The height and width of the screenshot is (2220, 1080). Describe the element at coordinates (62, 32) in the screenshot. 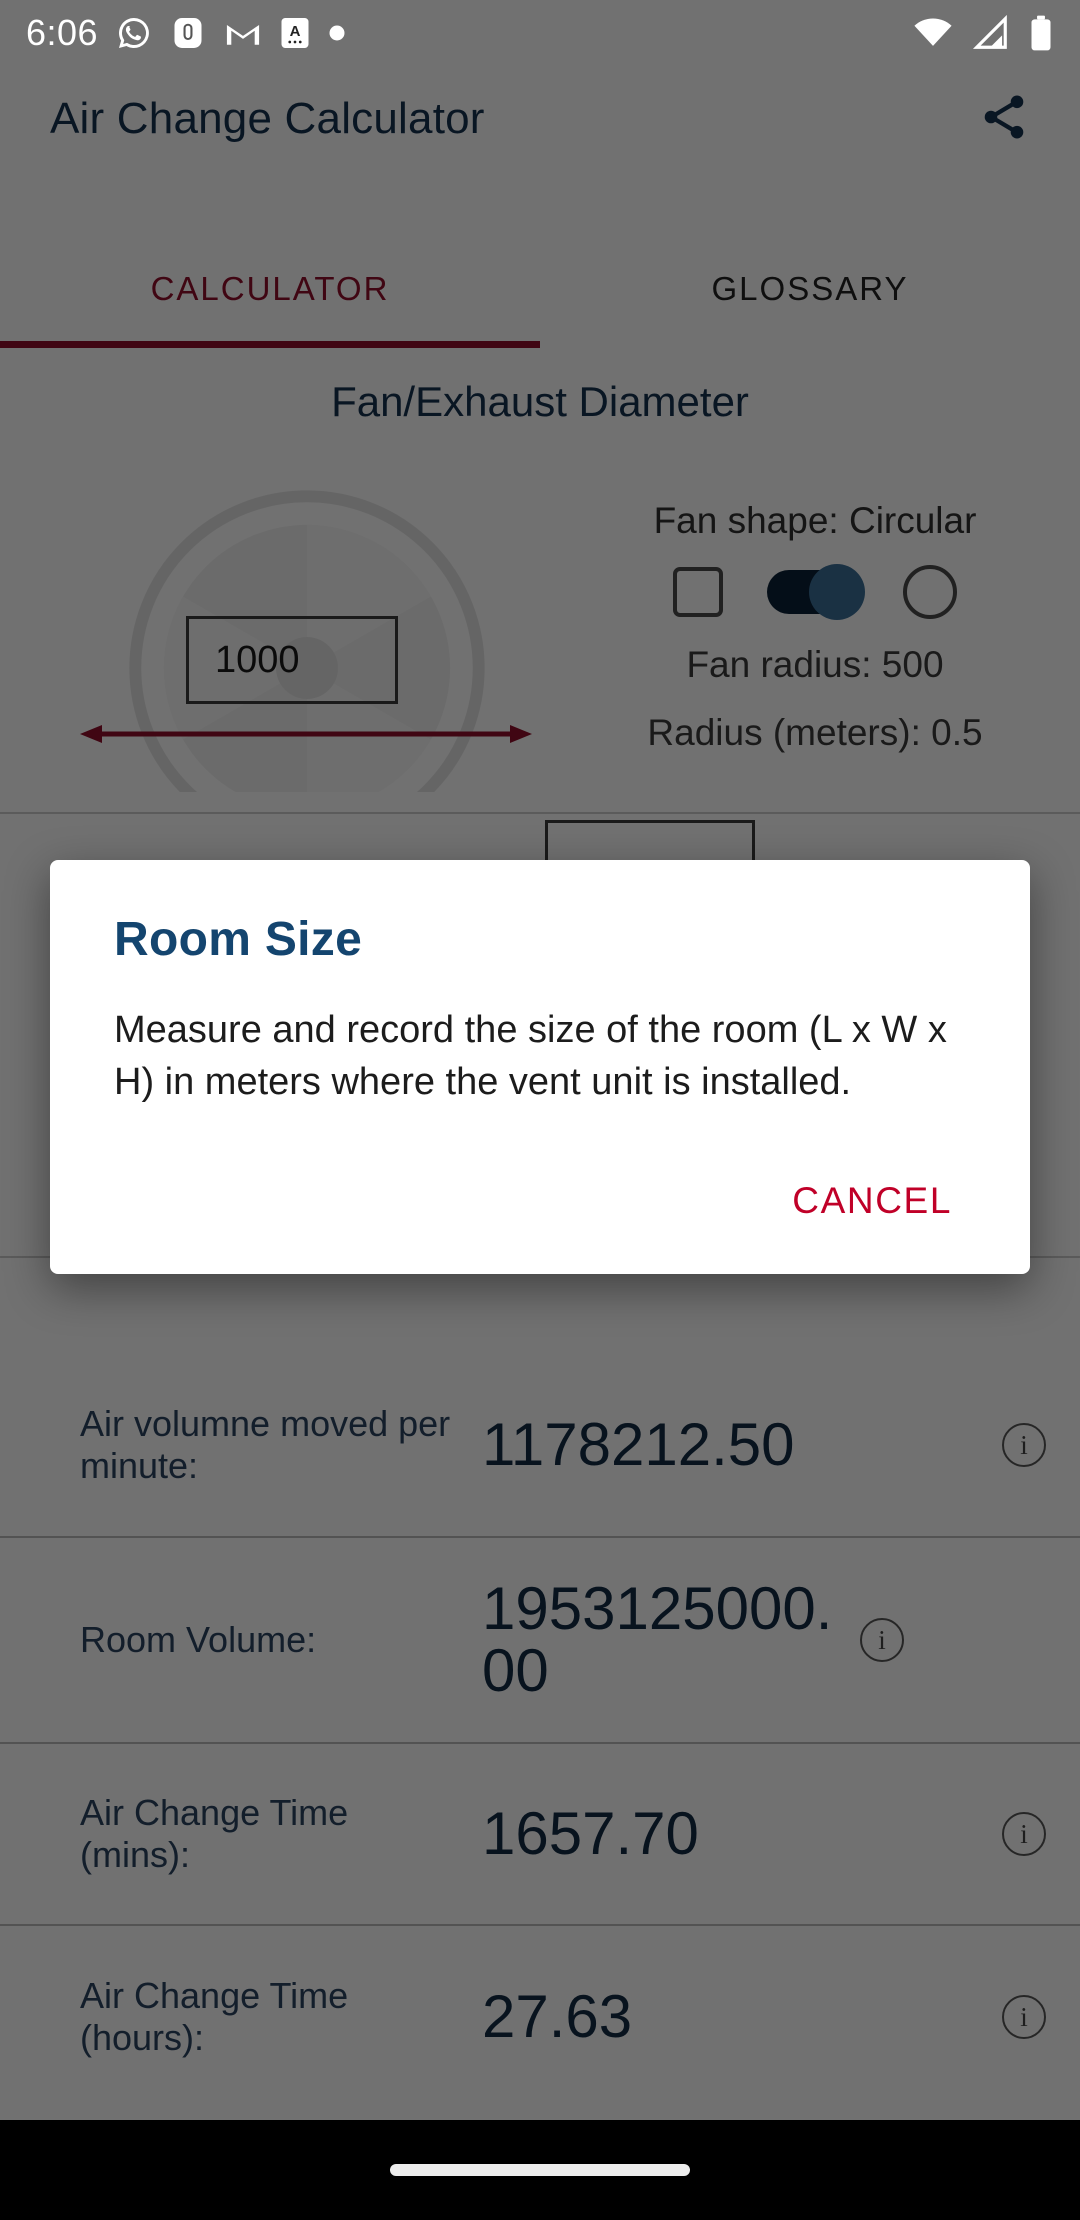

I see `status-time: 6:06` at that location.